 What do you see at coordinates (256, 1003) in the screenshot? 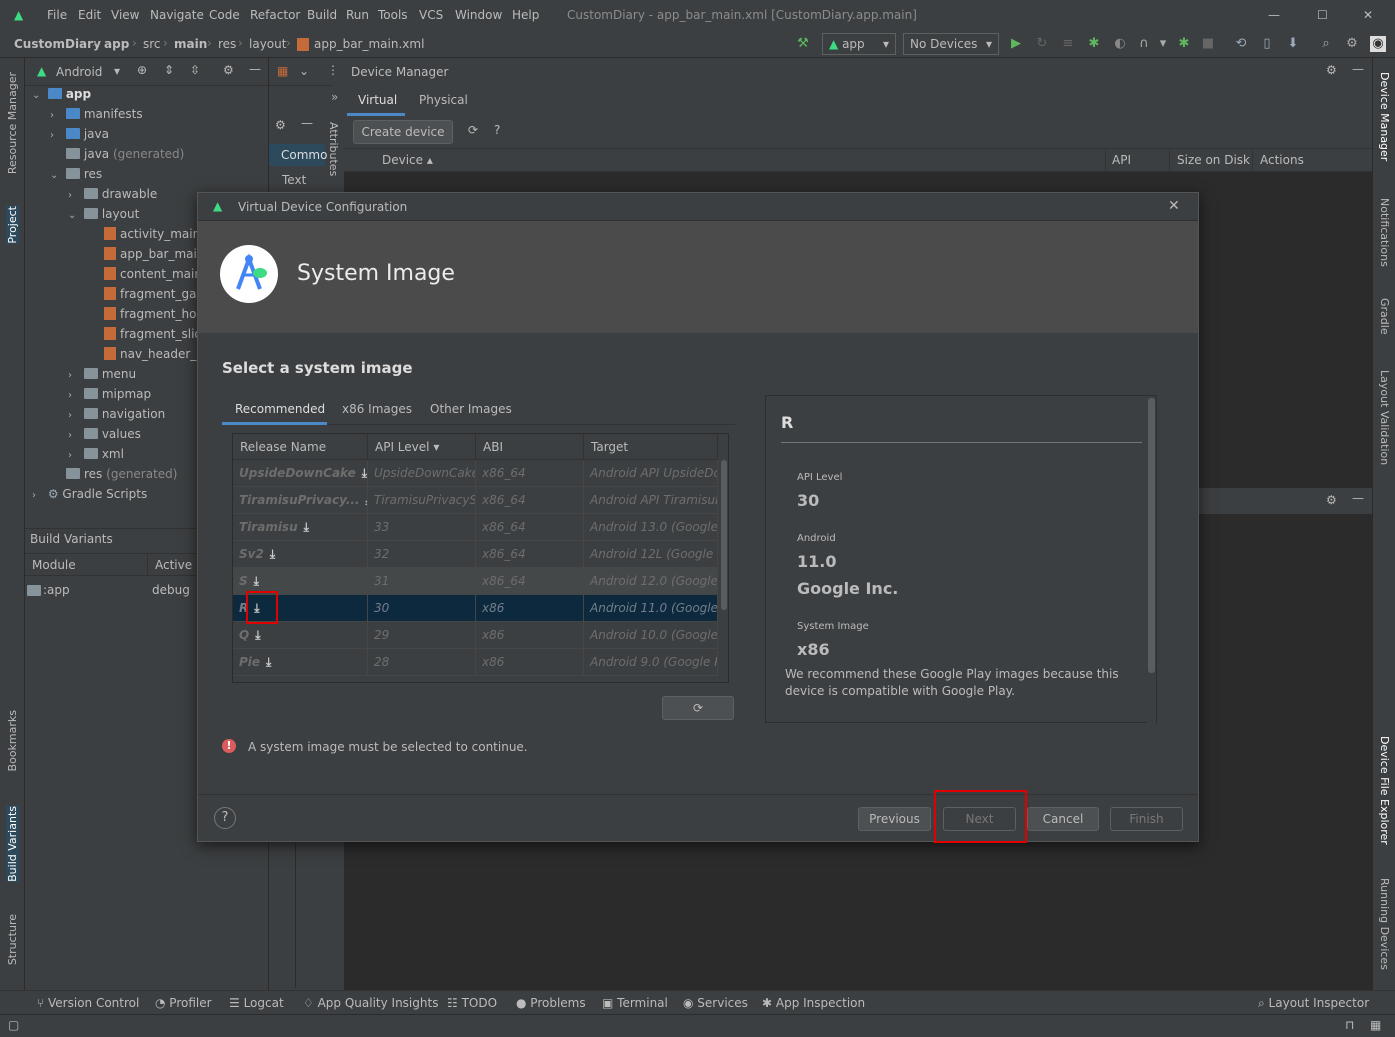
I see `logcat-tab: ☰ Logcat` at bounding box center [256, 1003].